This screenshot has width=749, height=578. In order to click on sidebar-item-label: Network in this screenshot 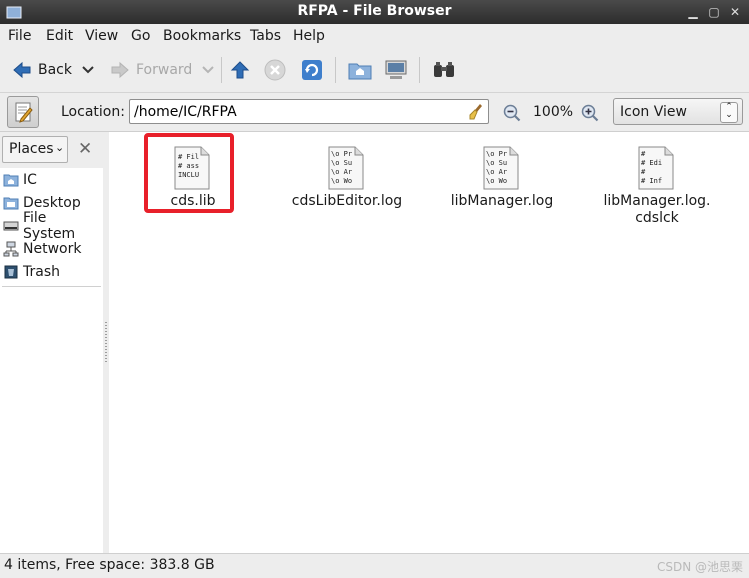, I will do `click(52, 249)`.